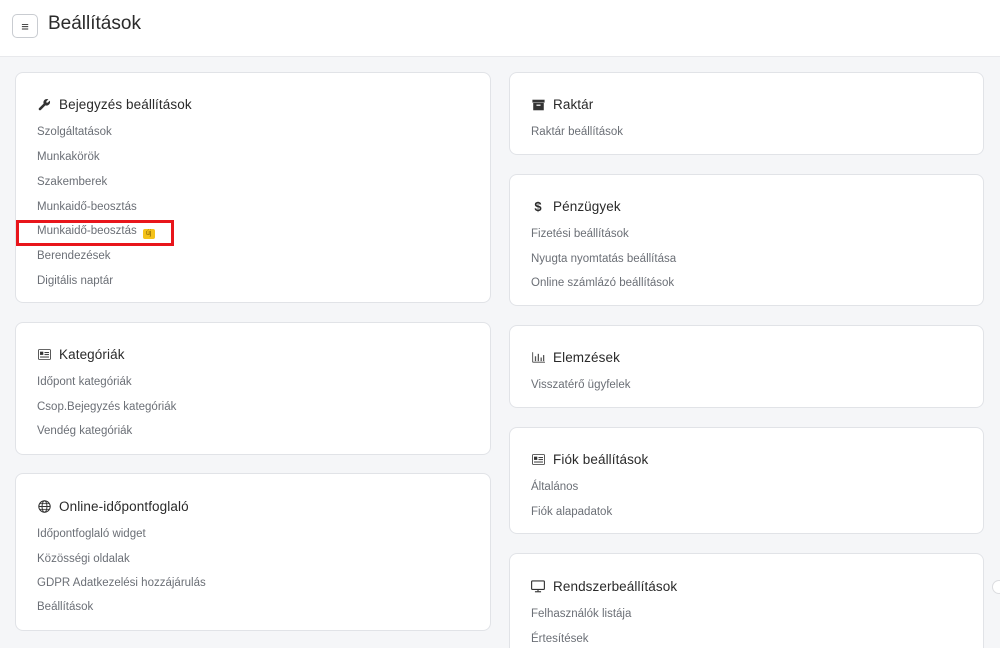  Describe the element at coordinates (65, 607) in the screenshot. I see `link-beallitasok: Beállítások` at that location.